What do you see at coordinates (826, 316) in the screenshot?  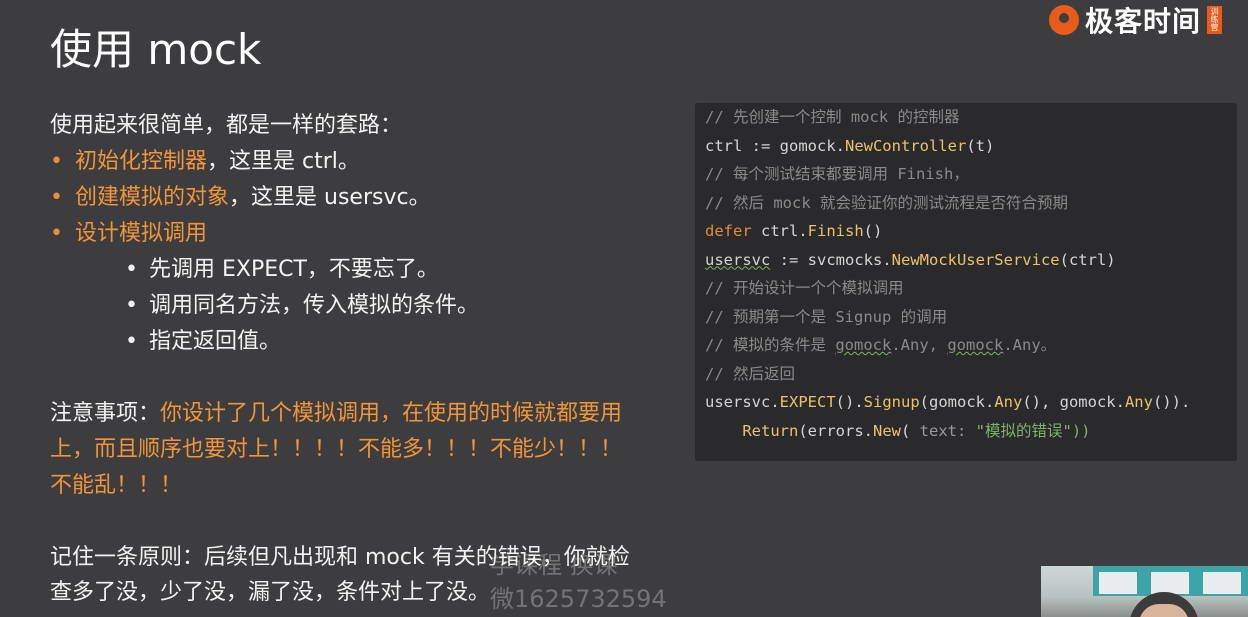 I see `code-line: // 预期第一个是 Signup 的调用` at bounding box center [826, 316].